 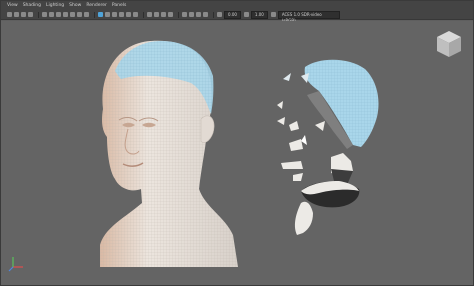 What do you see at coordinates (232, 14) in the screenshot?
I see `exposure-field: 0.00` at bounding box center [232, 14].